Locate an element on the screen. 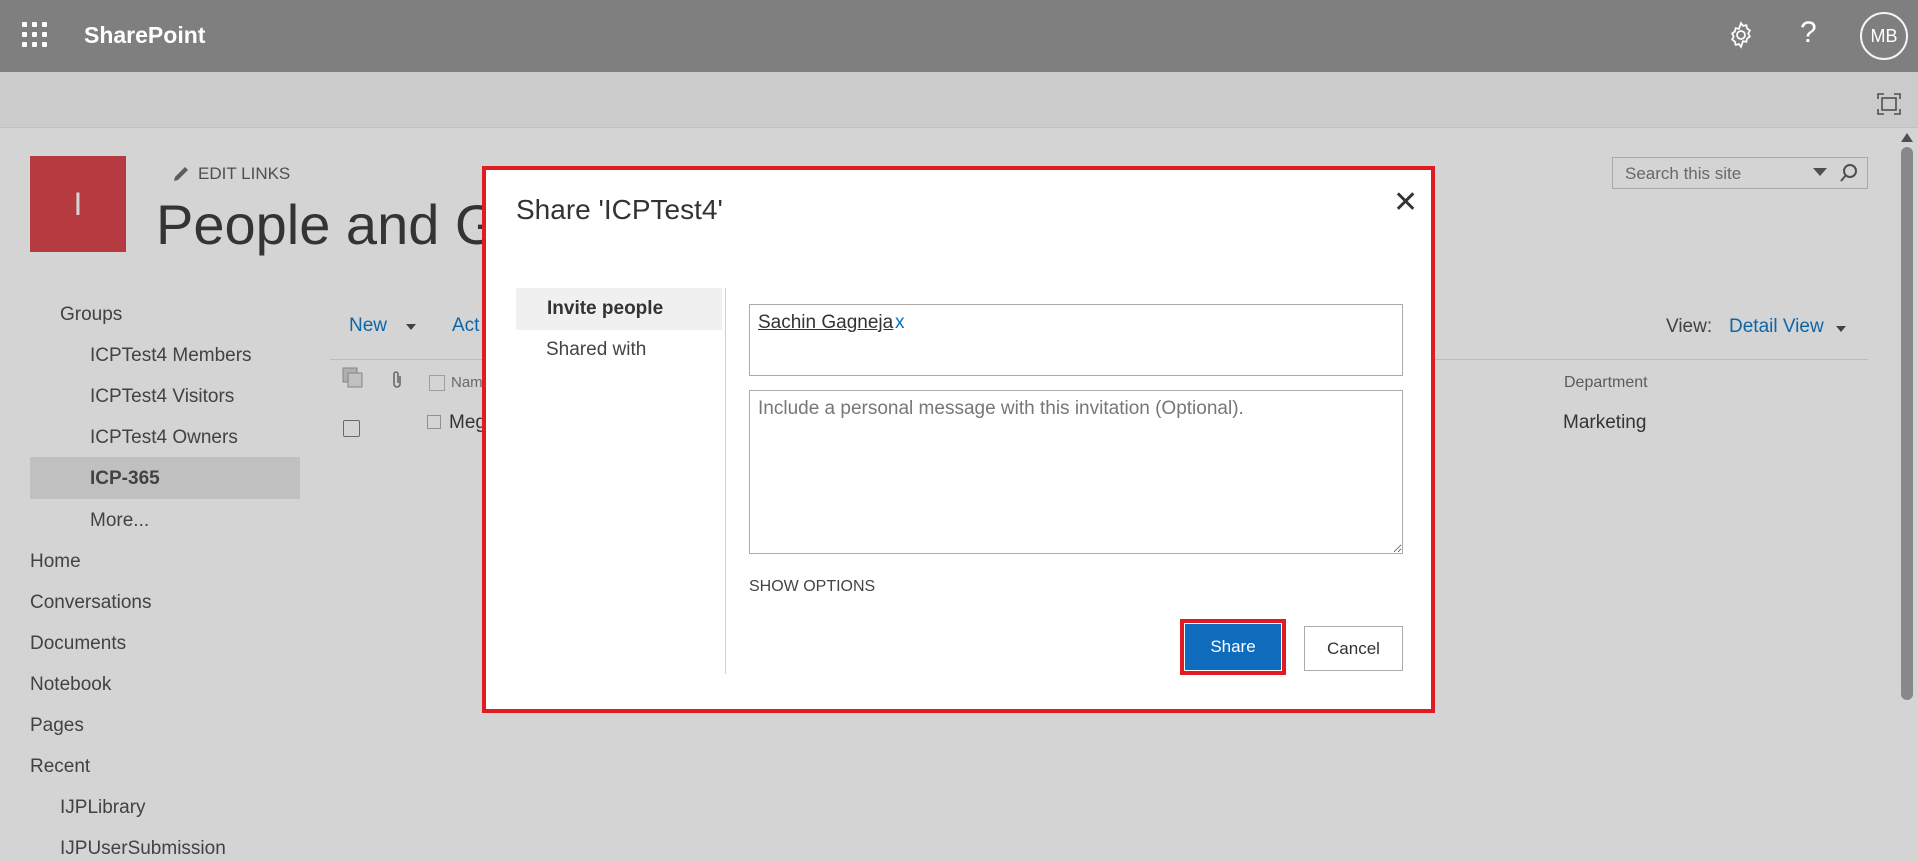  people-picker-input: Sachin Gagneja x is located at coordinates (1076, 340).